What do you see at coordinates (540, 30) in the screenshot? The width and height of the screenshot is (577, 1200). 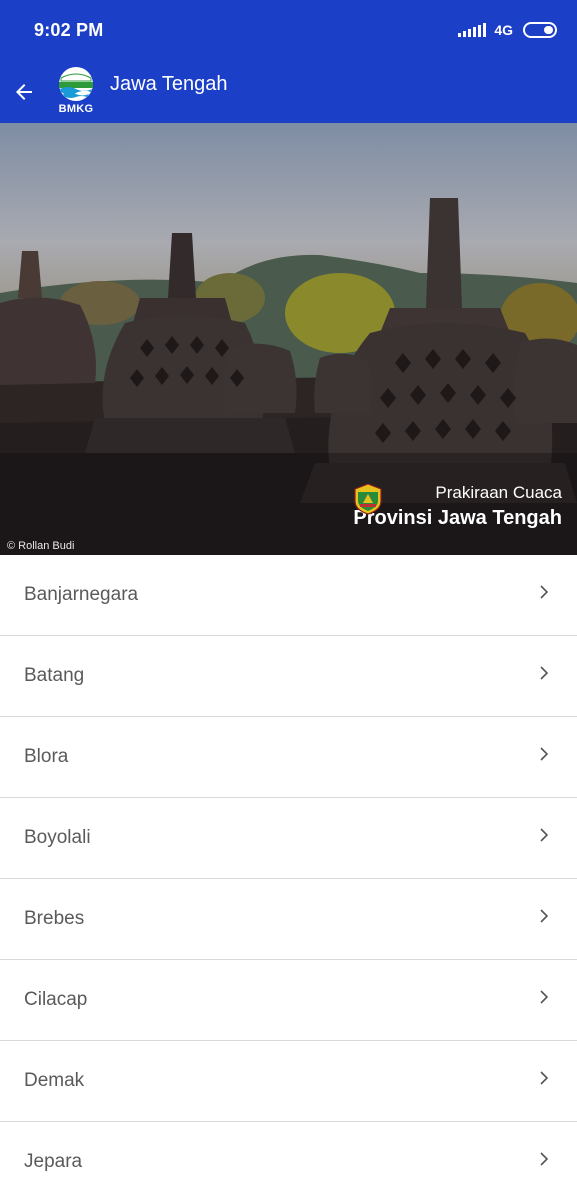 I see `battery-icon` at bounding box center [540, 30].